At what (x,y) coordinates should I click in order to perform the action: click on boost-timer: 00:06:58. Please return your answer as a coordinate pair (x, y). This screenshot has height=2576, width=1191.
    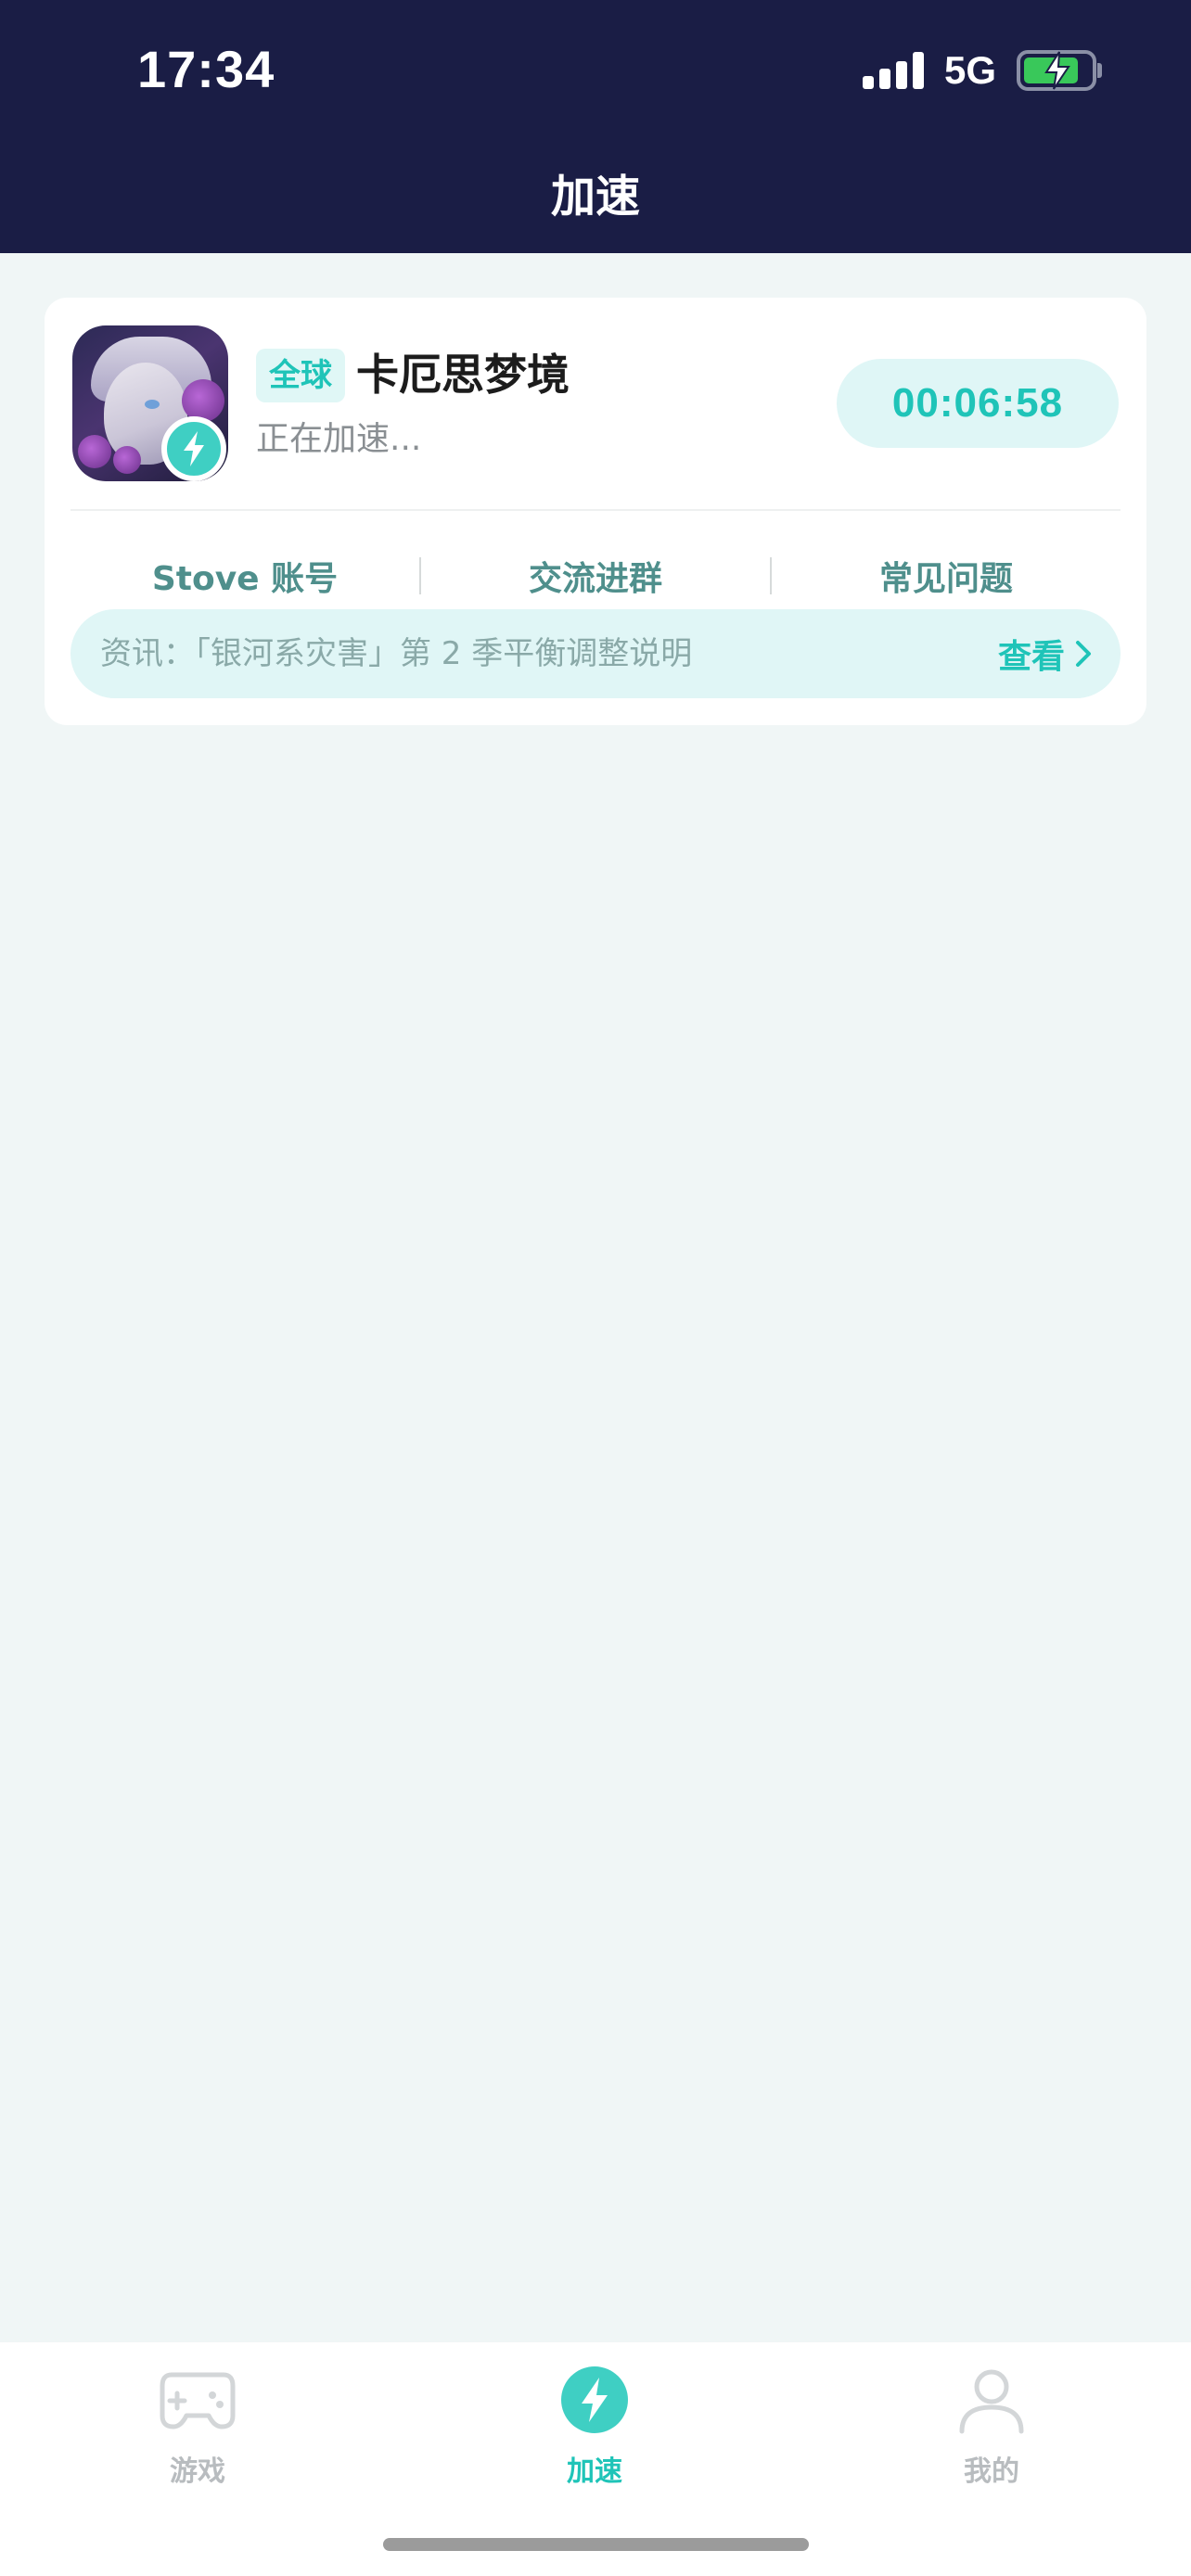
    Looking at the image, I should click on (978, 403).